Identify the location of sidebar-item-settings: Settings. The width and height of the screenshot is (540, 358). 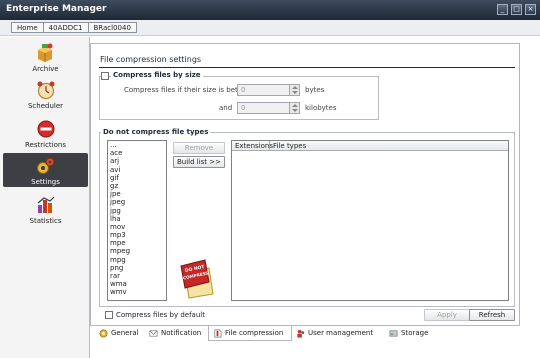
(45, 170).